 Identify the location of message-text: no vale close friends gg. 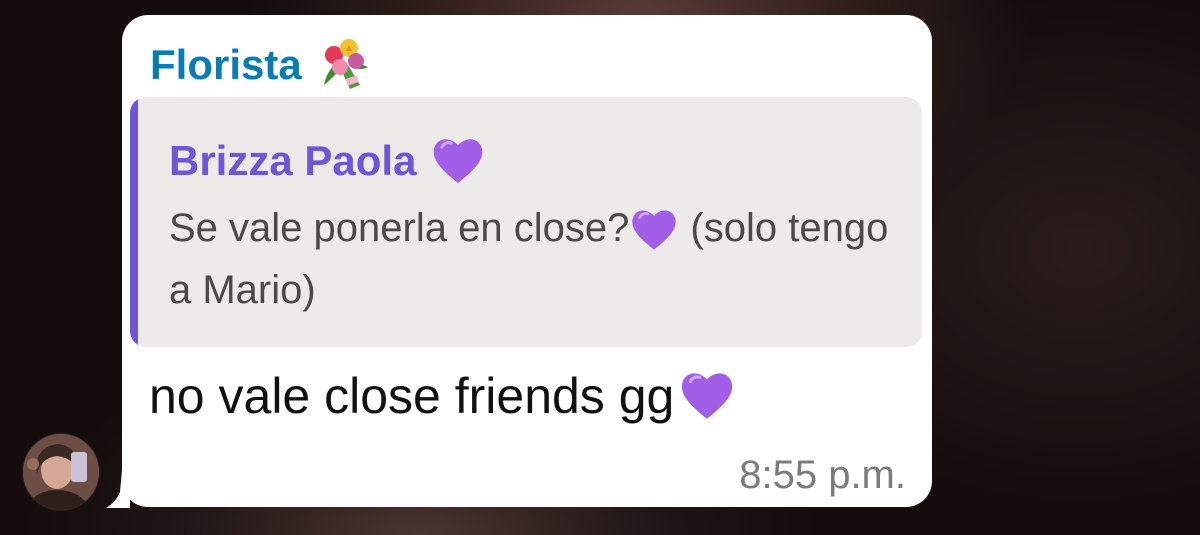
(442, 396).